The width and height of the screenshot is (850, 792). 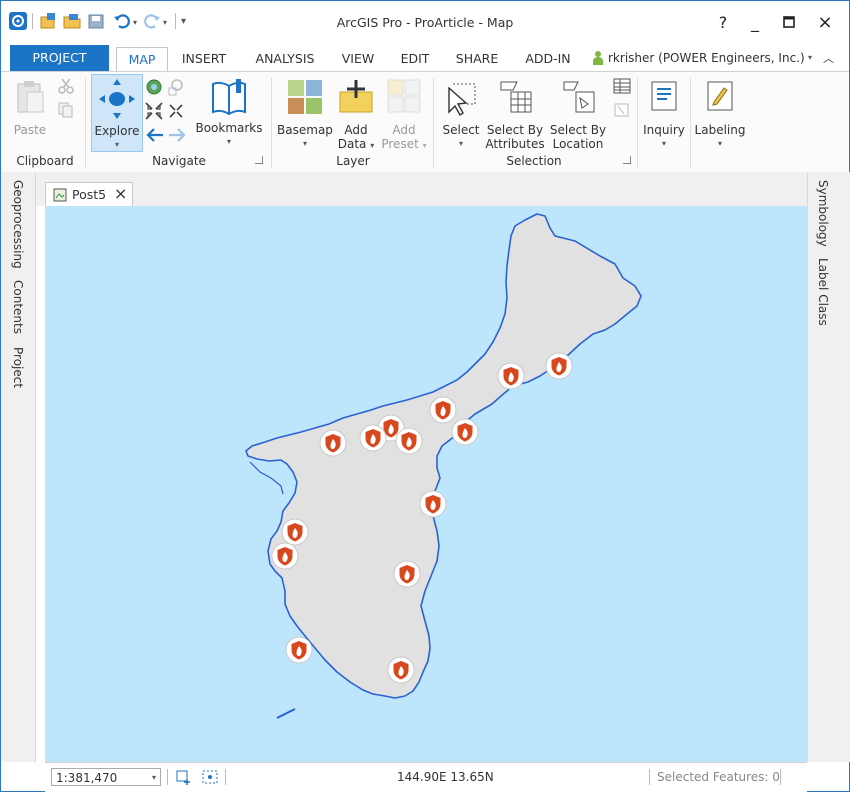 I want to click on map-view-tab: Post5 ×, so click(x=89, y=194).